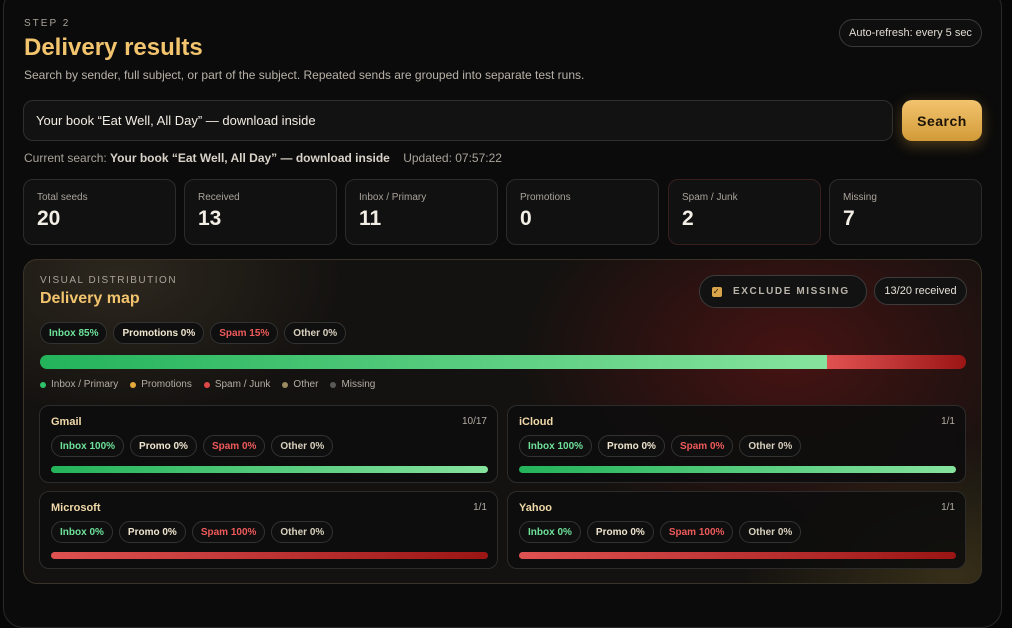  Describe the element at coordinates (710, 197) in the screenshot. I see `stat-label: Spam / Junk` at that location.